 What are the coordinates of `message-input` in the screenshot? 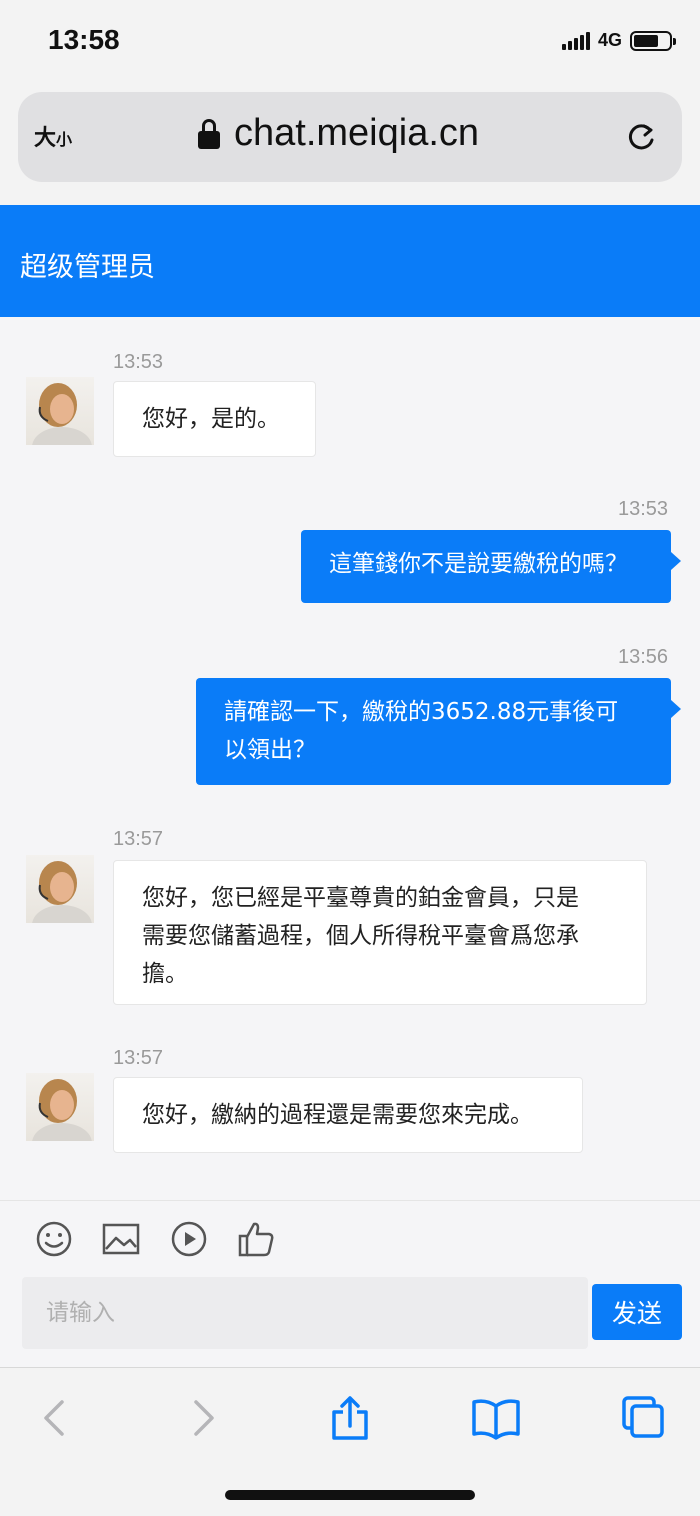 It's located at (305, 1313).